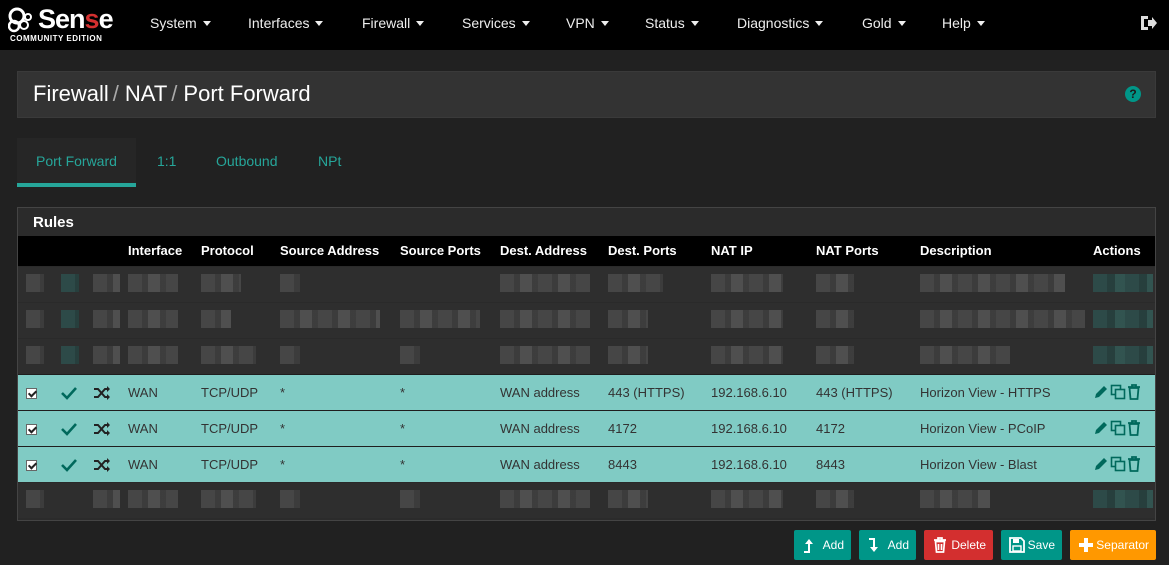  I want to click on save-icon, so click(1017, 545).